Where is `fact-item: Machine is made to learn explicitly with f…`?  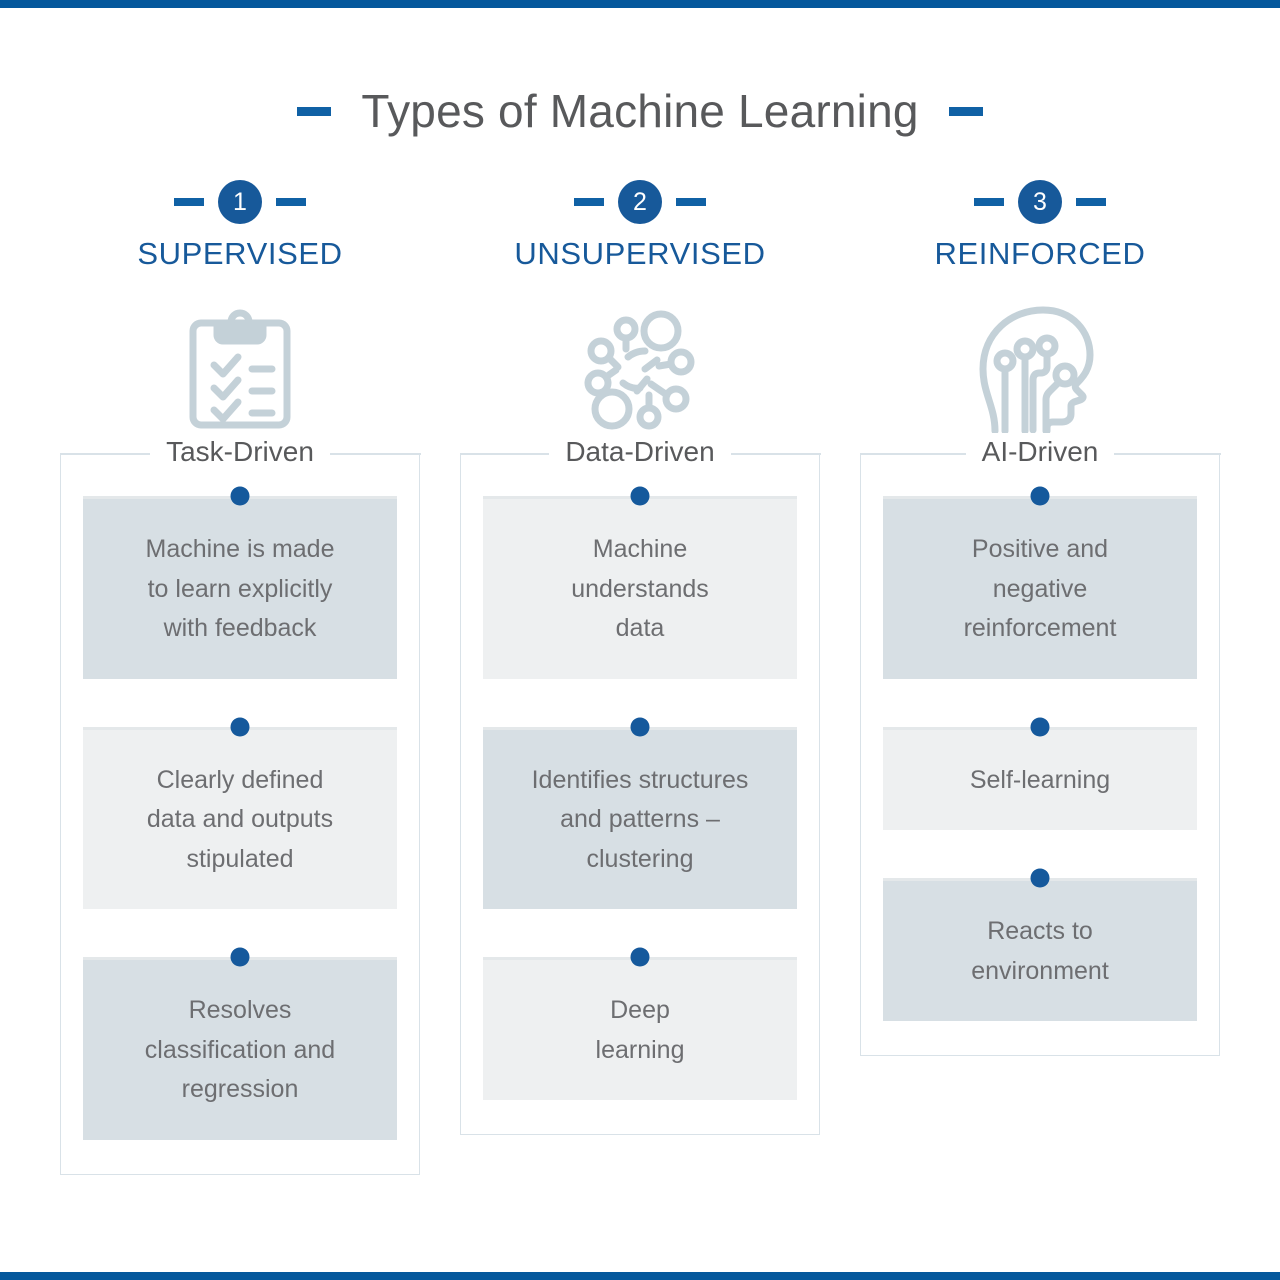
fact-item: Machine is made to learn explicitly with f… is located at coordinates (240, 582).